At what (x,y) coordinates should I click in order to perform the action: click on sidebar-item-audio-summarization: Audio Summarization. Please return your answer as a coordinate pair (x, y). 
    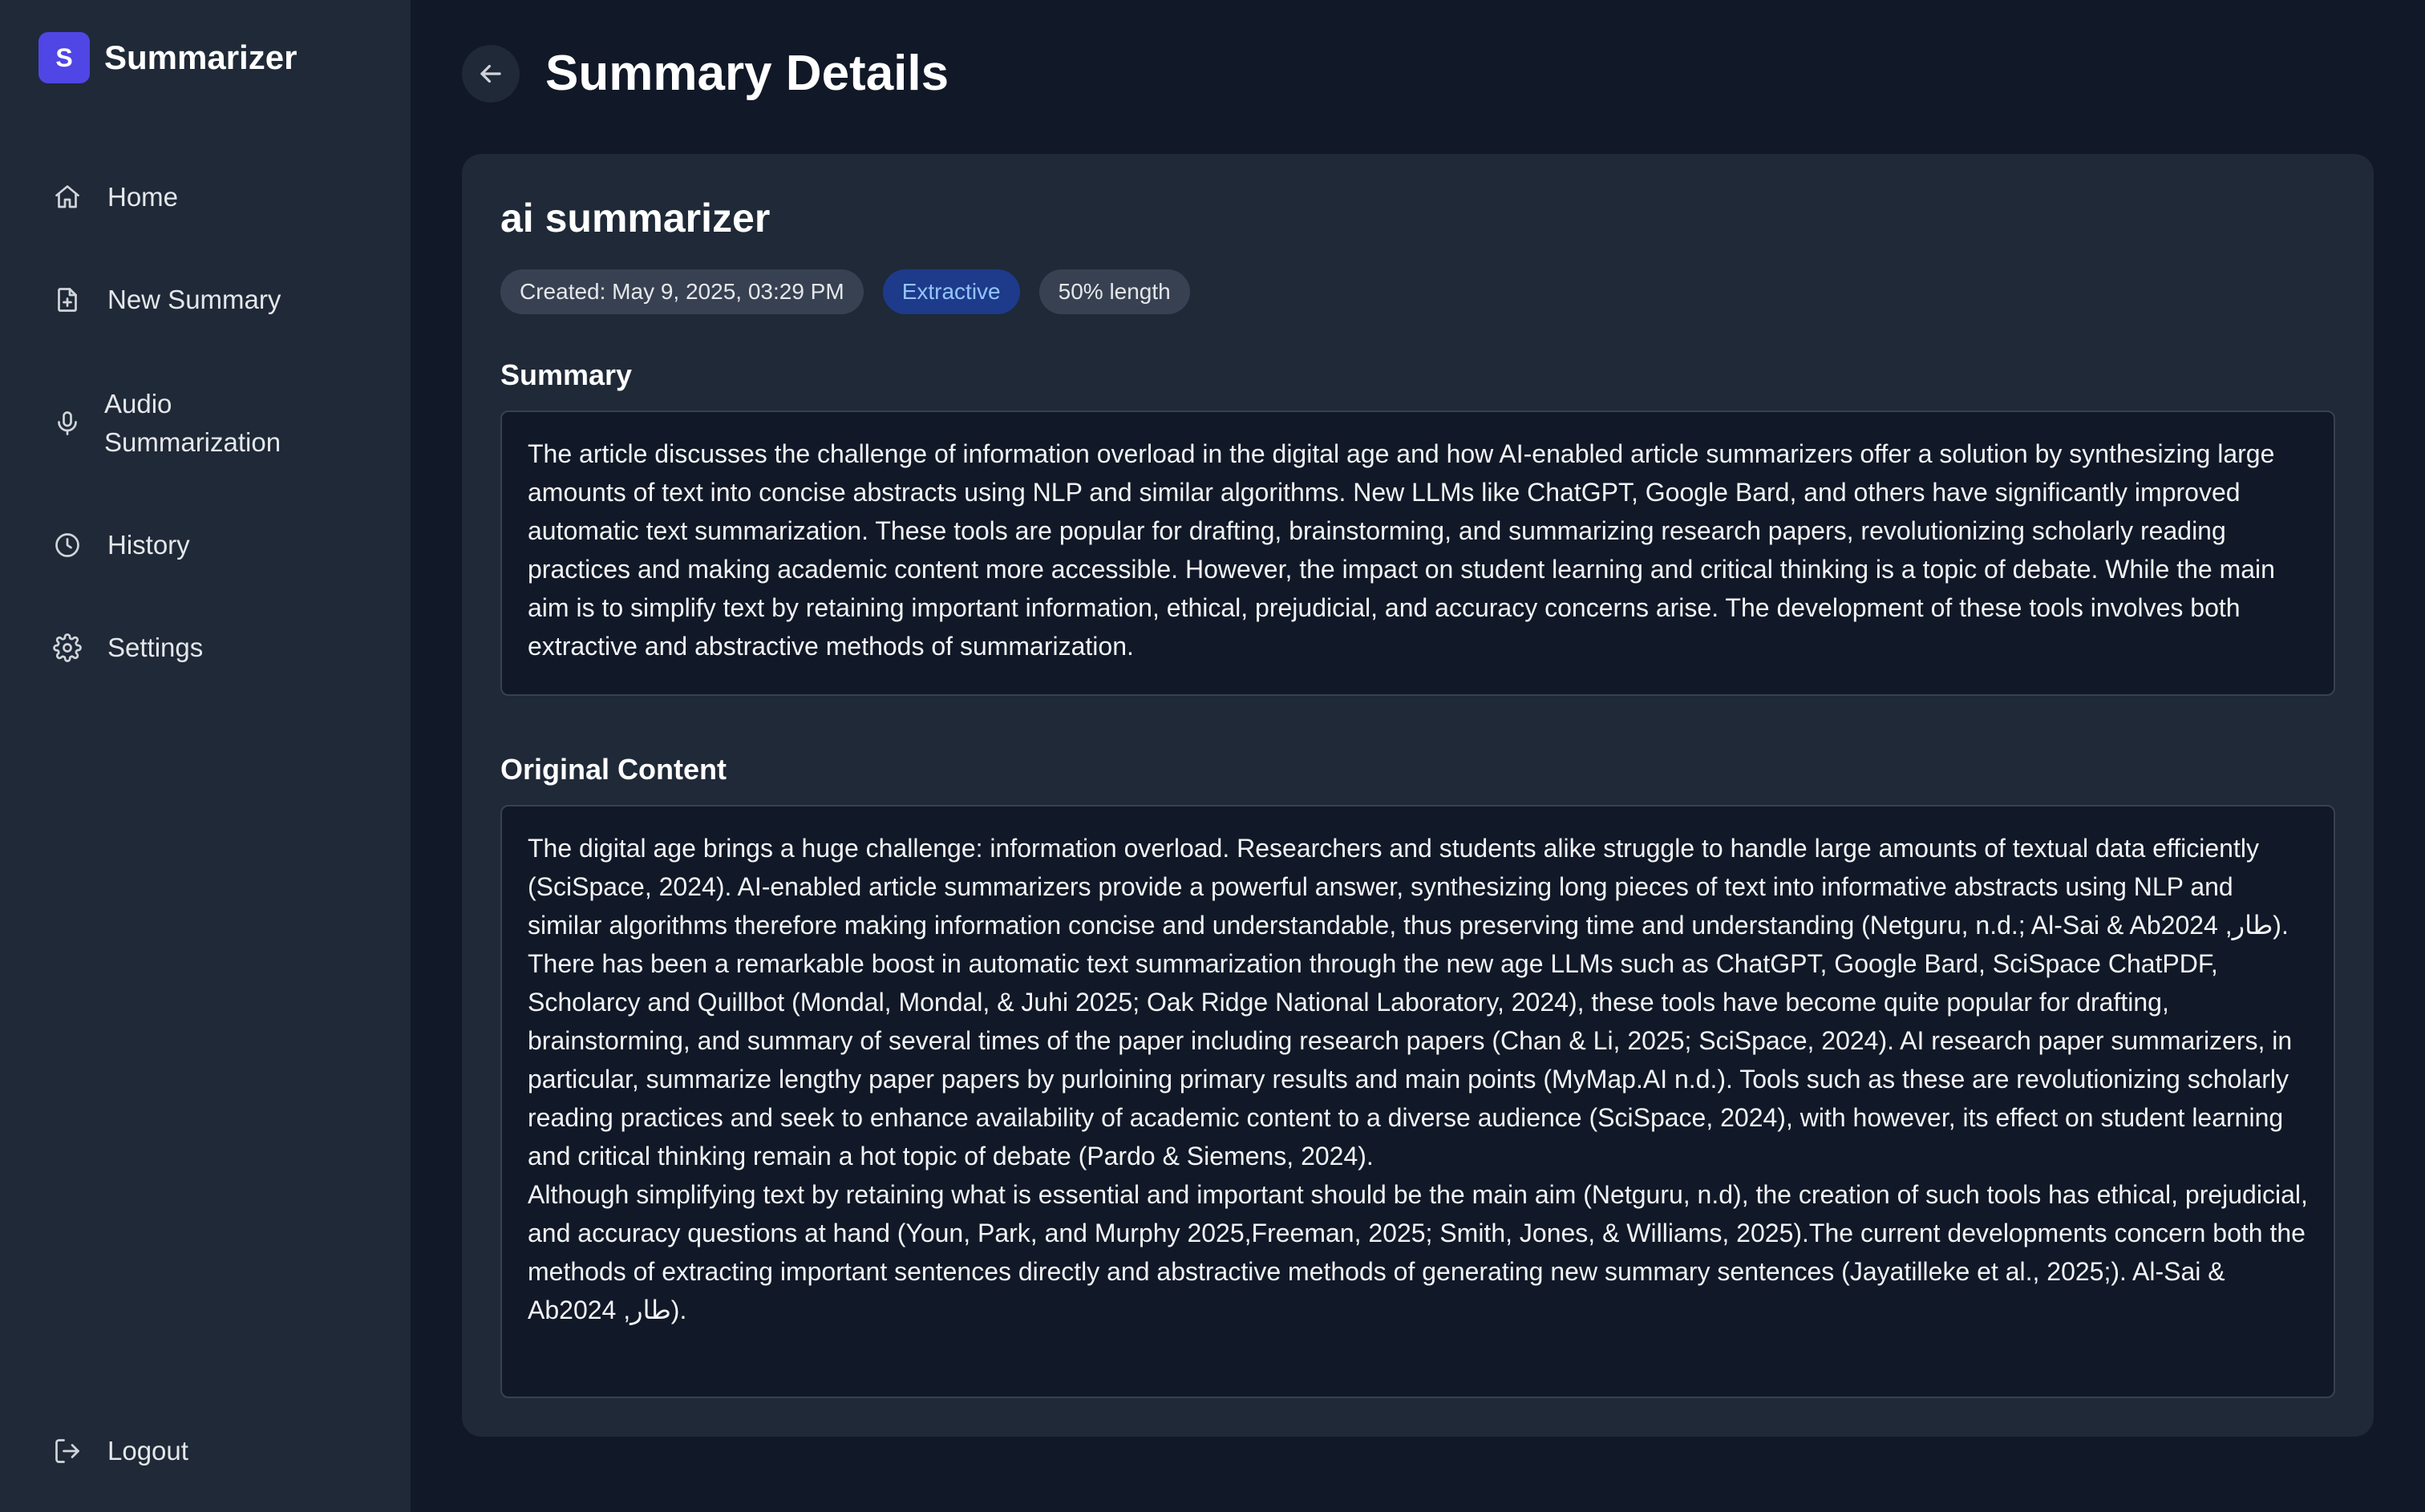
    Looking at the image, I should click on (206, 423).